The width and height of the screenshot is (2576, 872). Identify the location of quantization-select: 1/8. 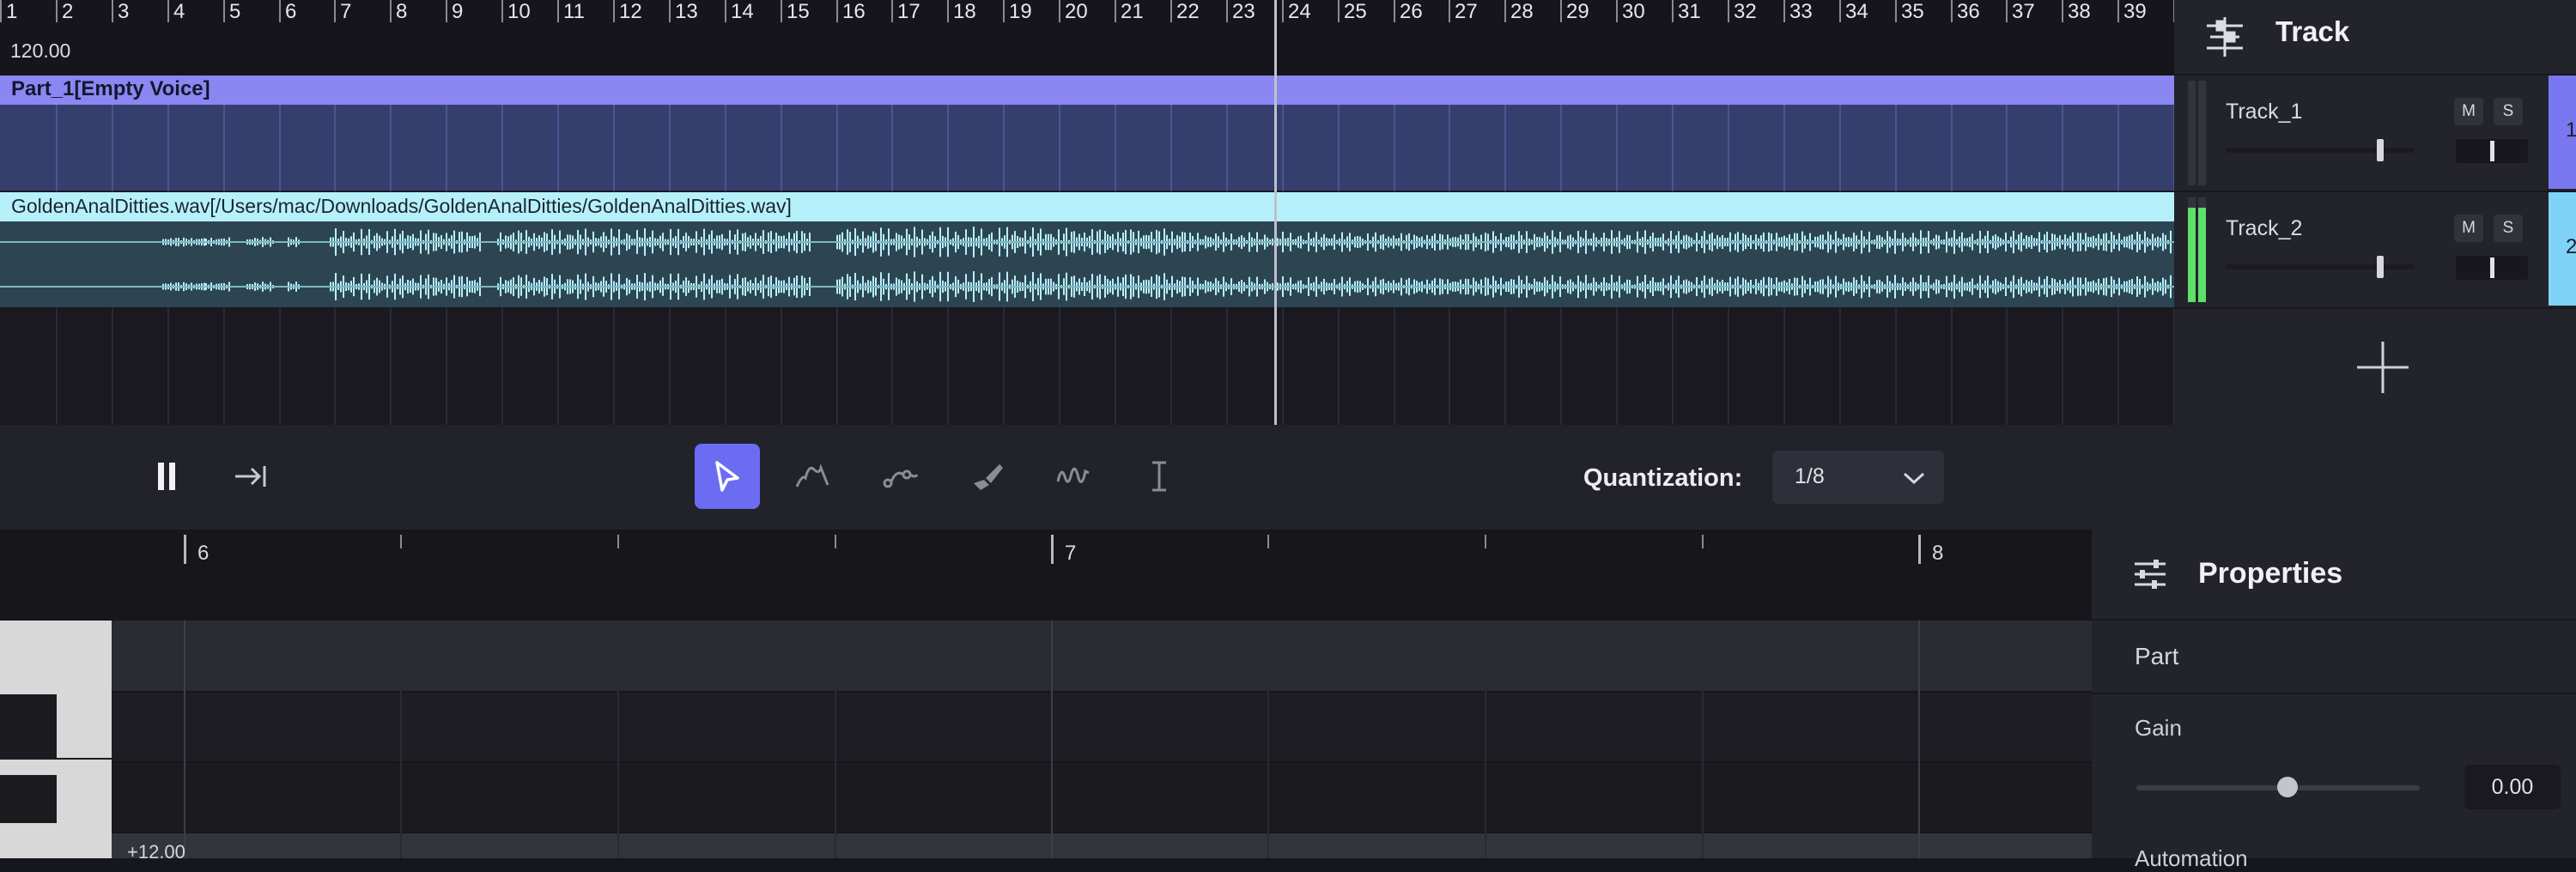
(1858, 477).